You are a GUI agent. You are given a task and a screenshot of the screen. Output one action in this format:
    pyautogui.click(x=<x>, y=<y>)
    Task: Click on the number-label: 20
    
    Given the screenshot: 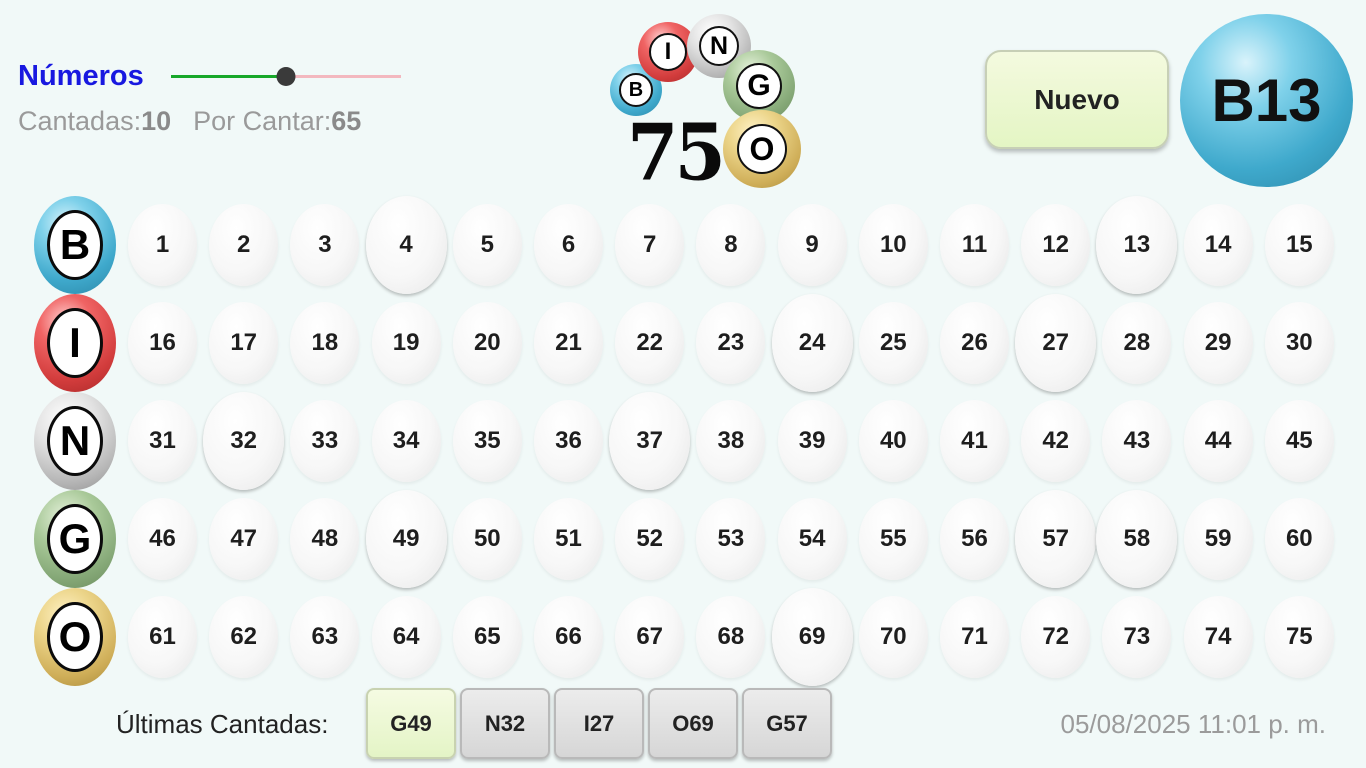 What is the action you would take?
    pyautogui.click(x=487, y=342)
    